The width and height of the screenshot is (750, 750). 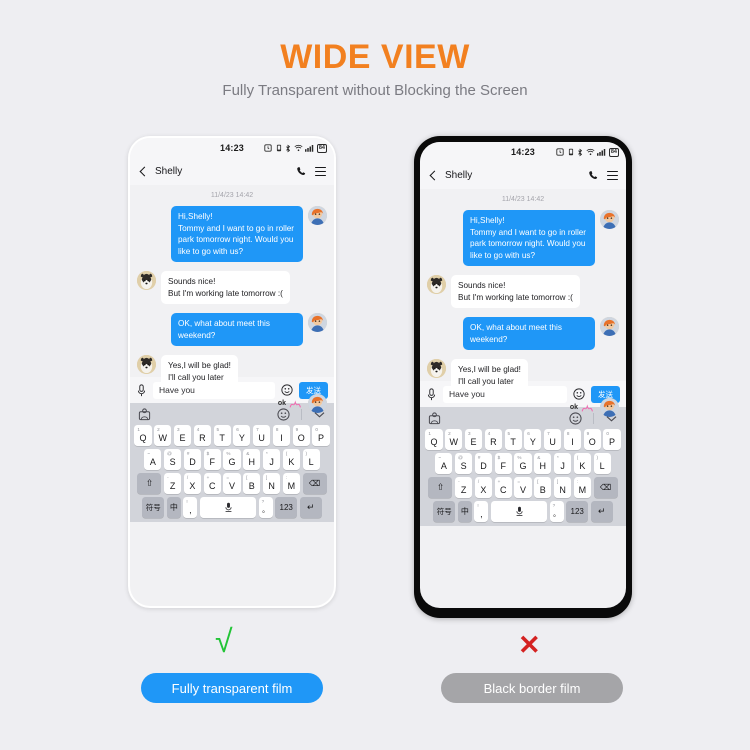 I want to click on key-label: M, so click(x=582, y=490).